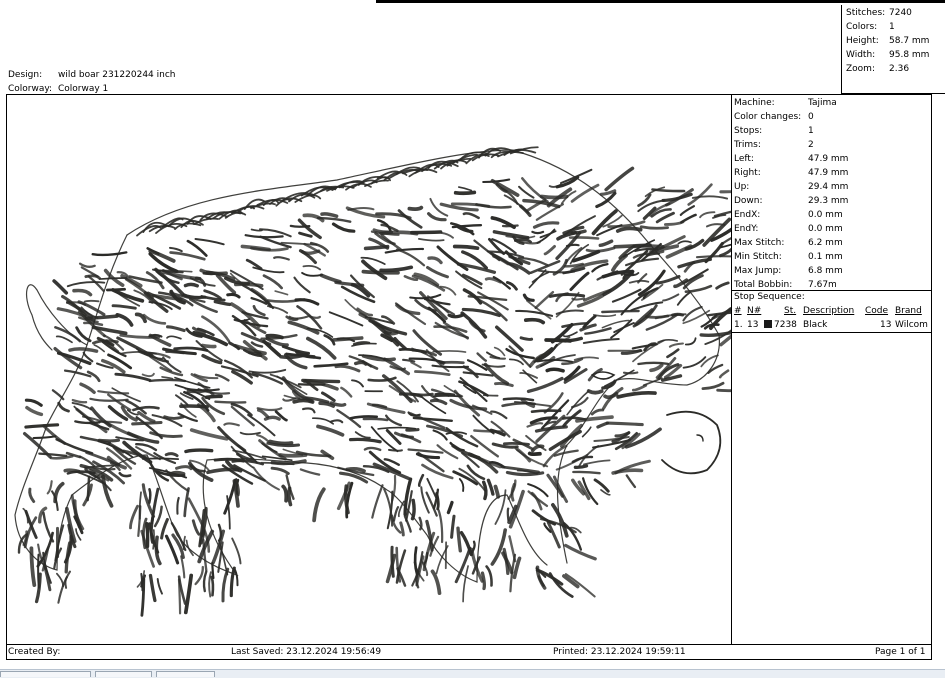 This screenshot has height=678, width=945. Describe the element at coordinates (469, 644) in the screenshot. I see `footer-rule` at that location.